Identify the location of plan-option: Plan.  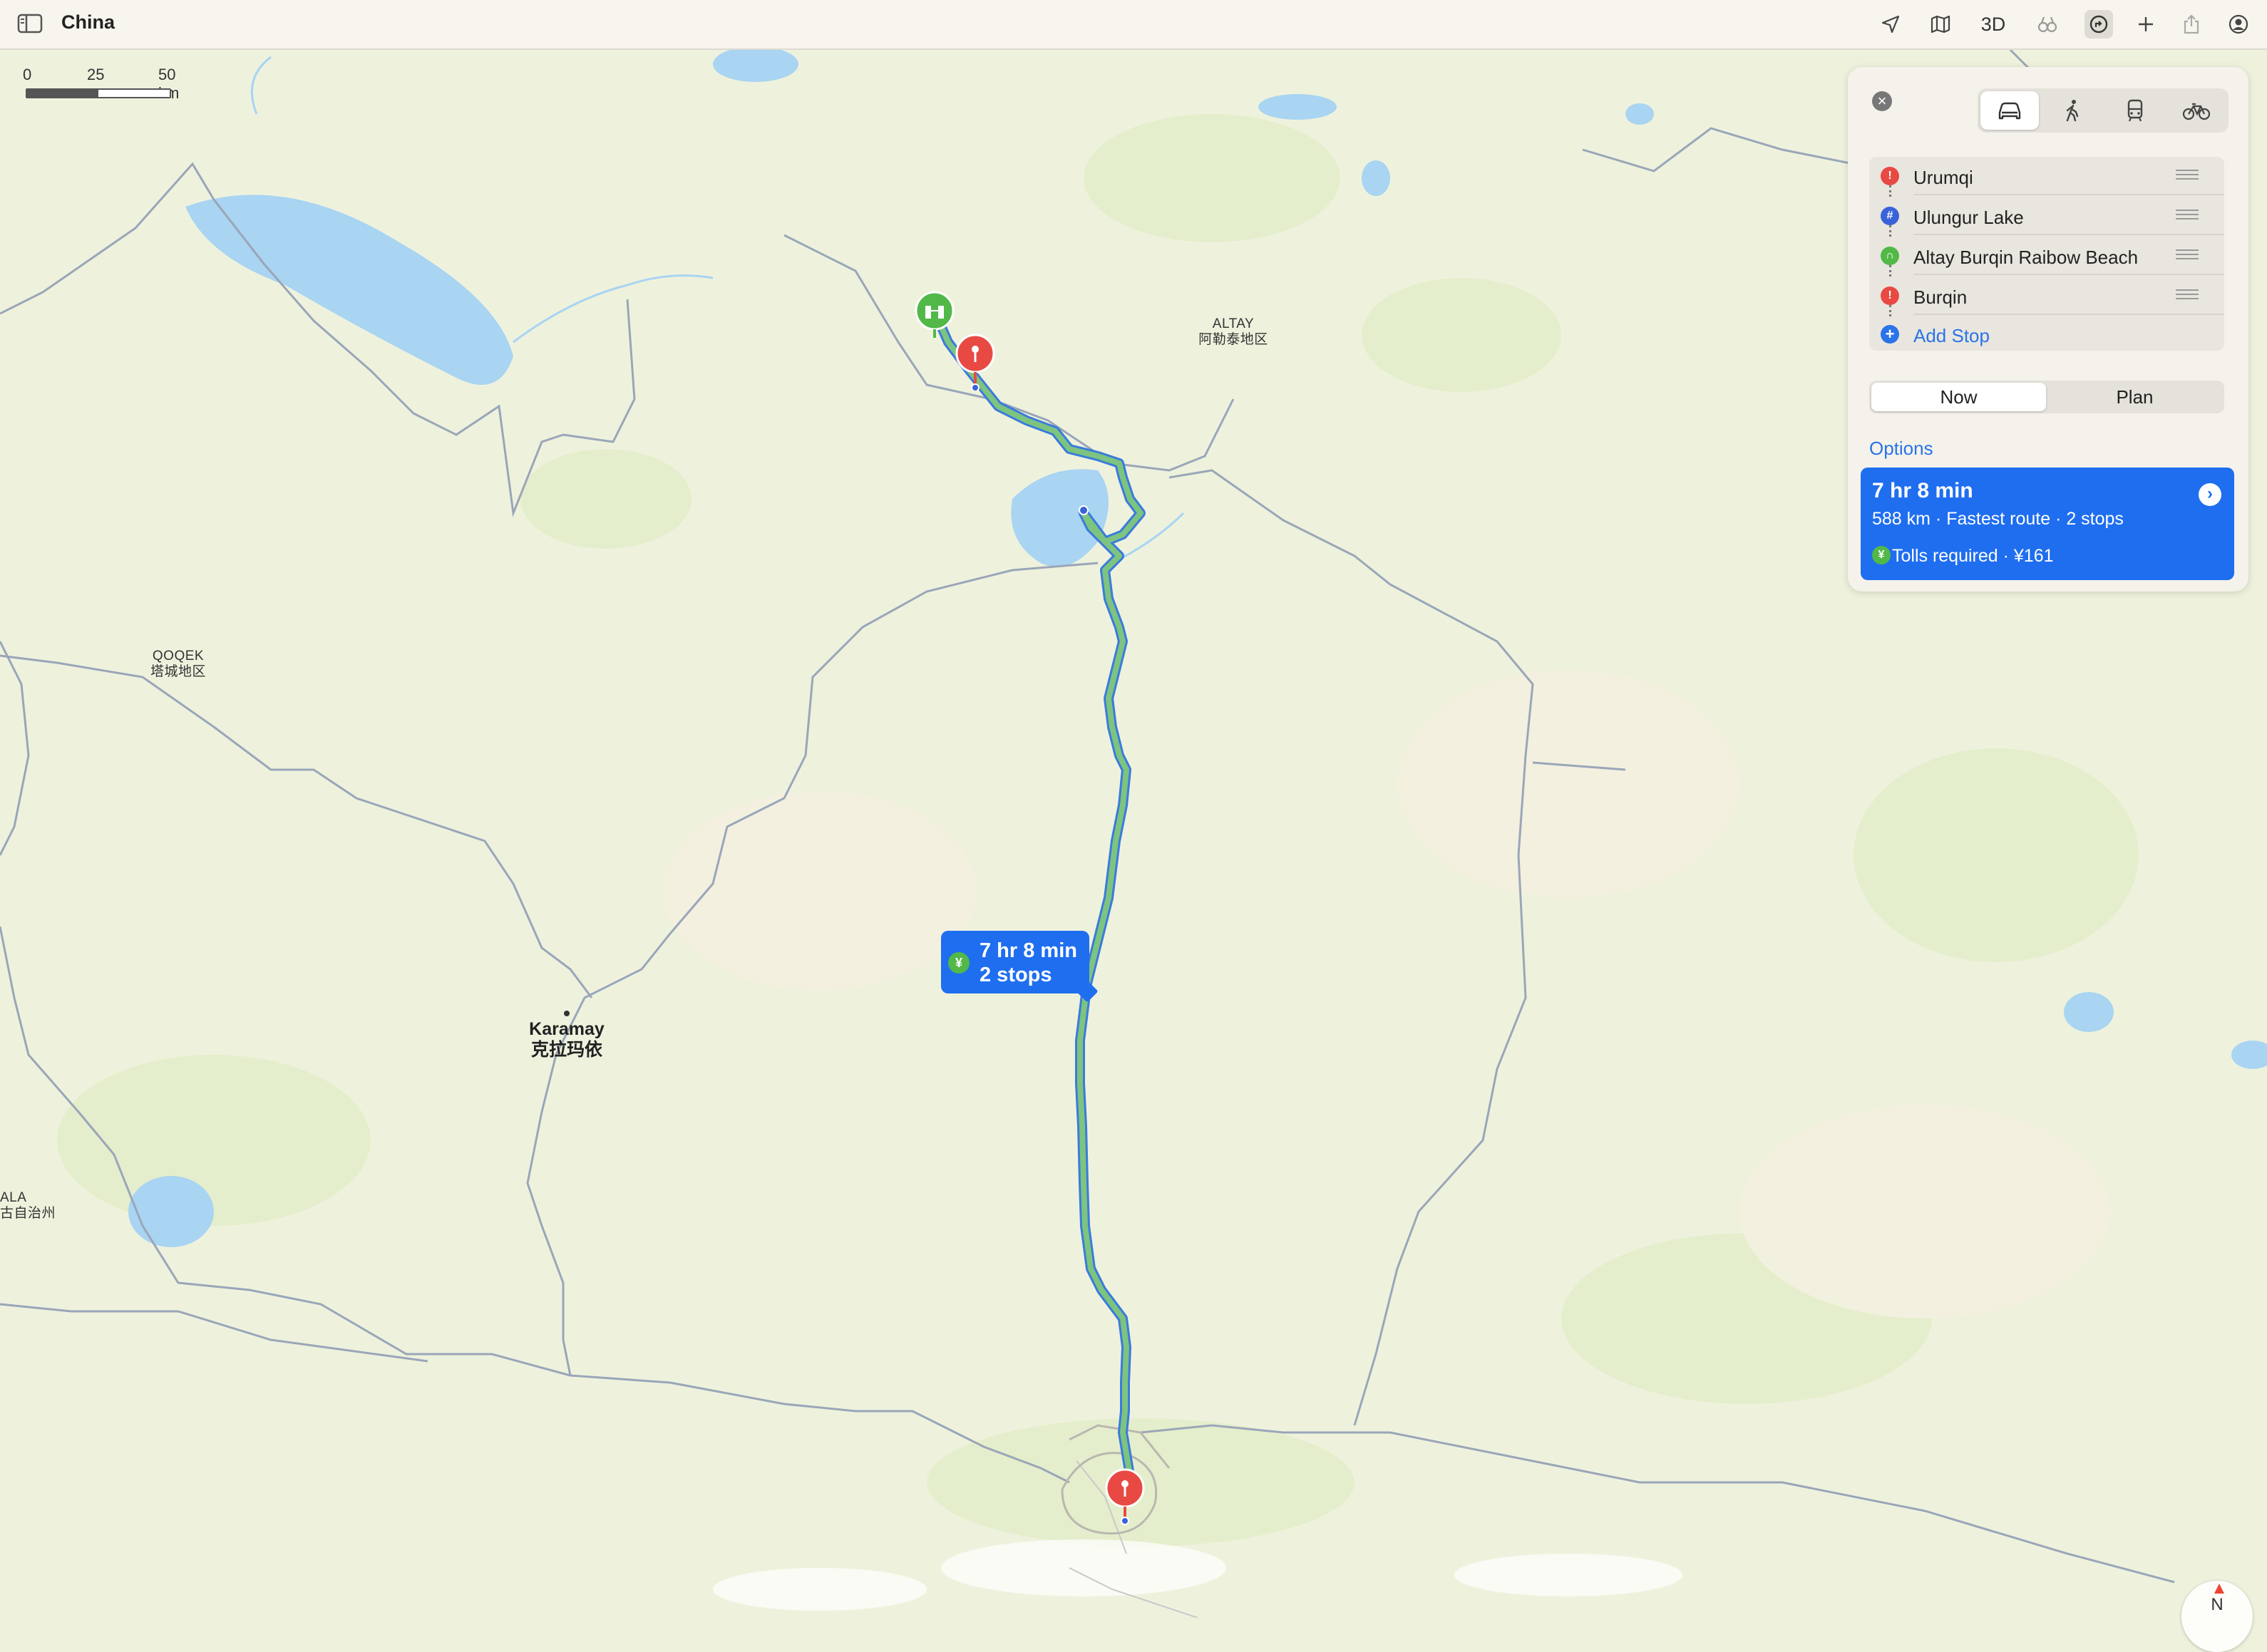
(2134, 397).